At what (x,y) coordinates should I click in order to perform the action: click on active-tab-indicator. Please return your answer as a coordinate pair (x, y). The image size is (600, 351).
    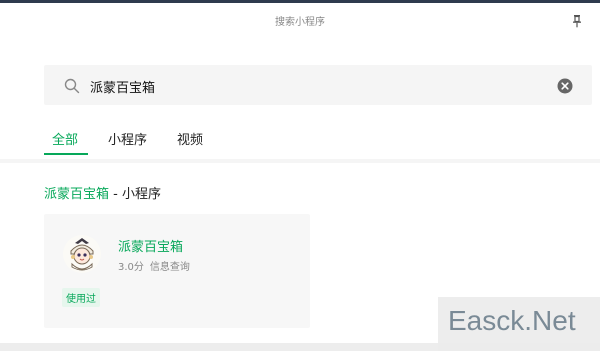
    Looking at the image, I should click on (66, 154).